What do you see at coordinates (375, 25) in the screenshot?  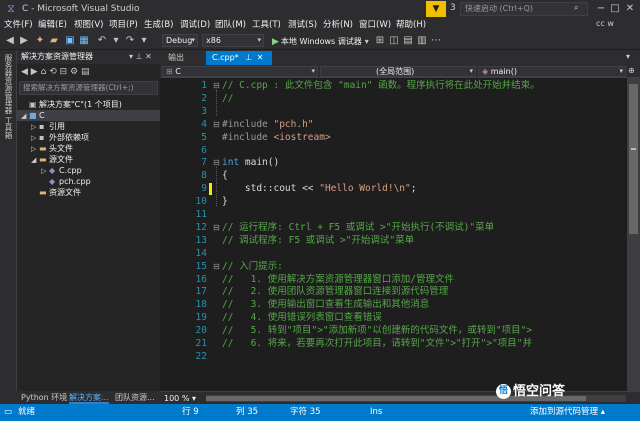 I see `menu-window: 窗口(W)` at bounding box center [375, 25].